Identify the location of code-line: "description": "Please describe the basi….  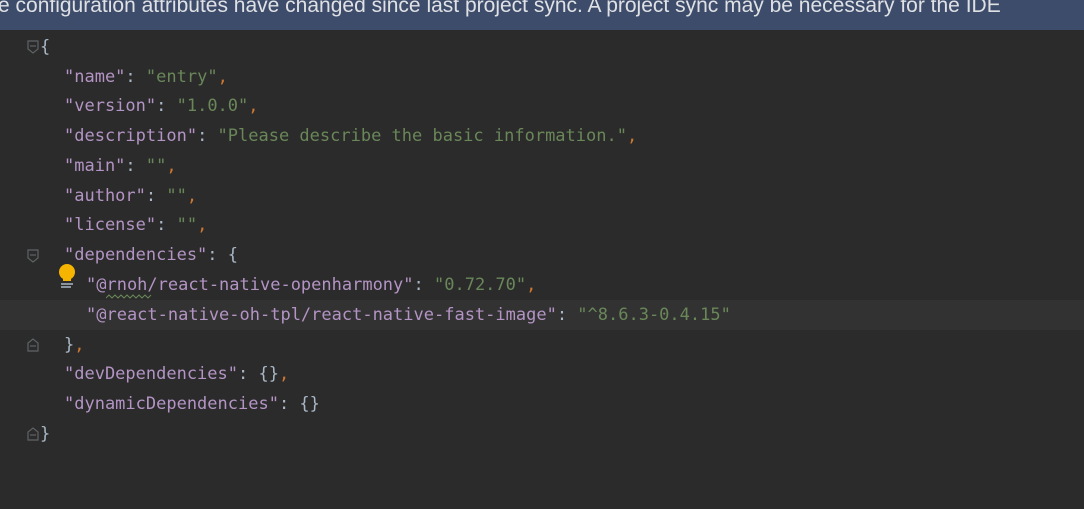
(542, 136).